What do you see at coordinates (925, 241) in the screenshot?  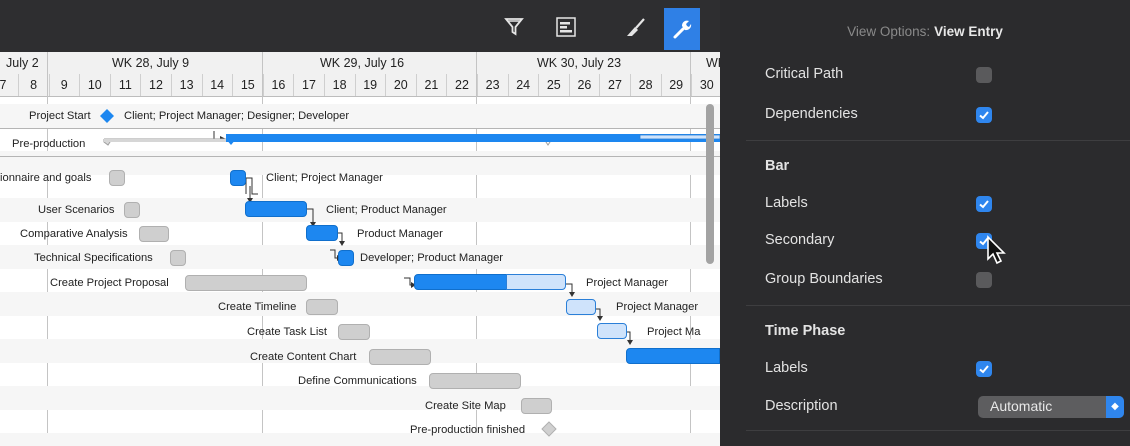 I see `option-secondary: Secondary` at bounding box center [925, 241].